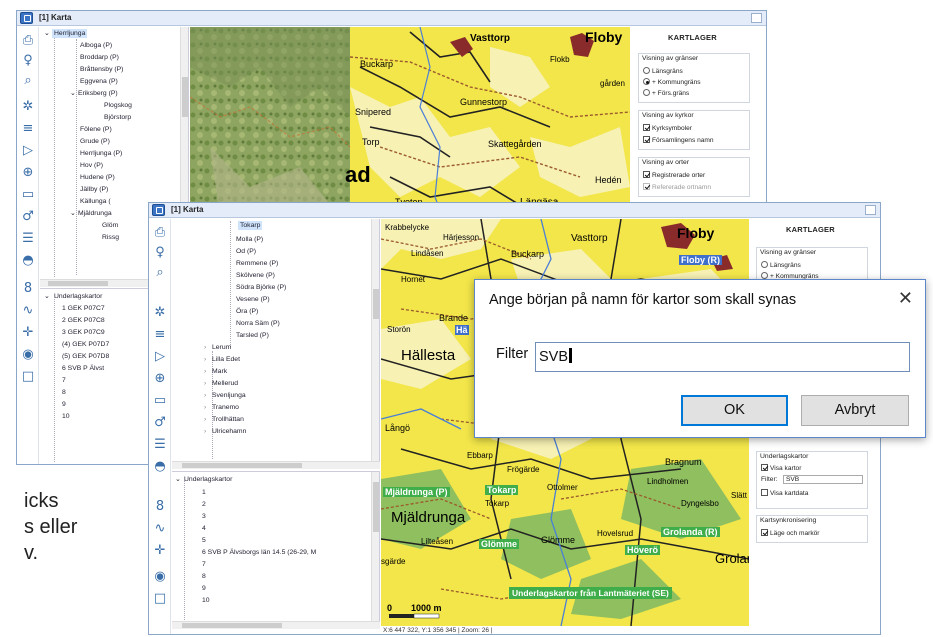 Image resolution: width=933 pixels, height=637 pixels. What do you see at coordinates (85, 344) in the screenshot?
I see `underlag-item: (4) GEK P07D7` at bounding box center [85, 344].